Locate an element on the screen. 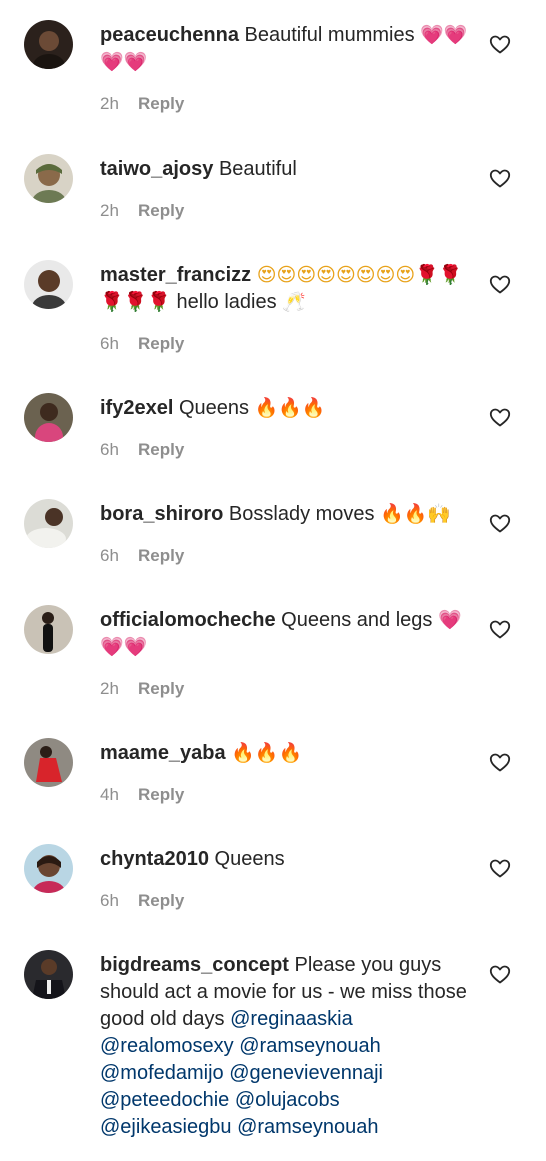 This screenshot has height=1161, width=546. username: maame_yaba is located at coordinates (163, 753).